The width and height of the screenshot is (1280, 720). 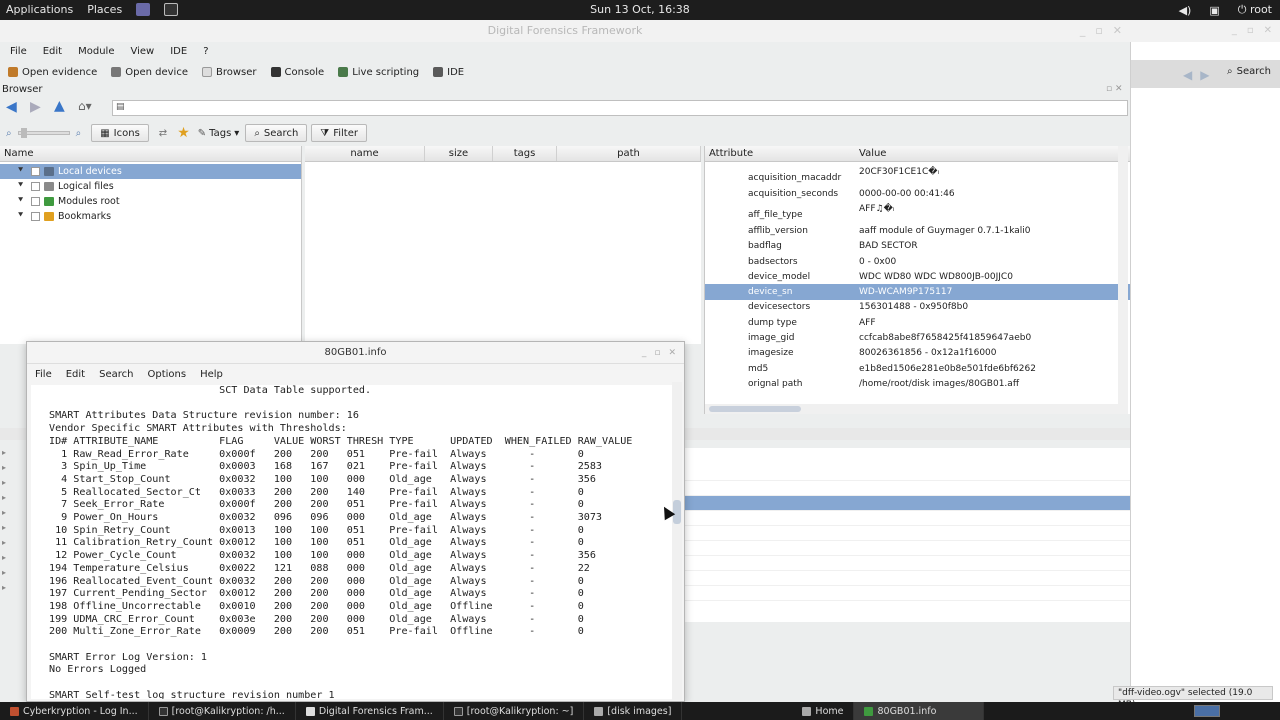 I want to click on tags-button: ✎ Tags ▾, so click(x=219, y=133).